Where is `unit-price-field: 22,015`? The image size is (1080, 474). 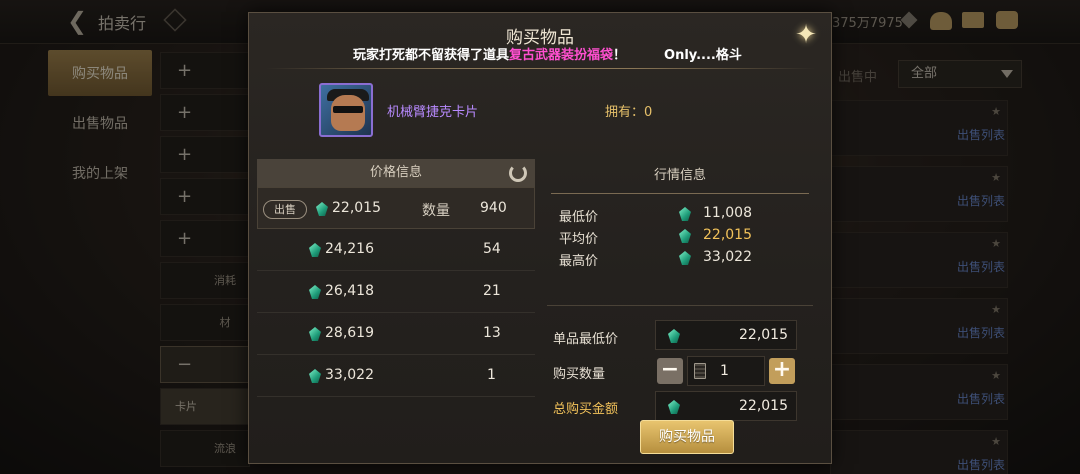
unit-price-field: 22,015 is located at coordinates (726, 335).